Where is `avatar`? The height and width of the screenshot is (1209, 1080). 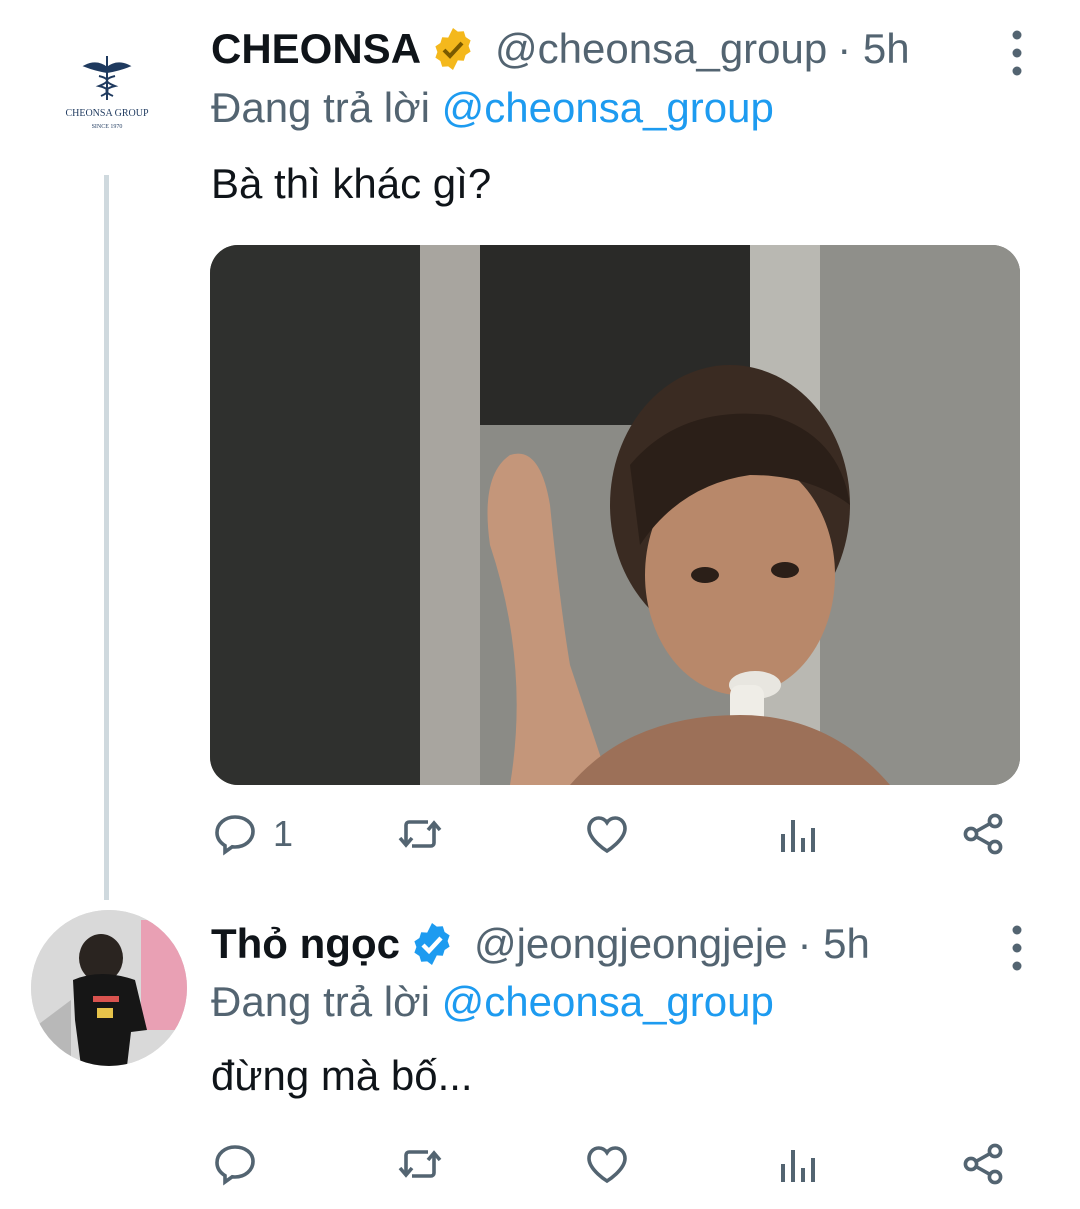
avatar is located at coordinates (109, 988).